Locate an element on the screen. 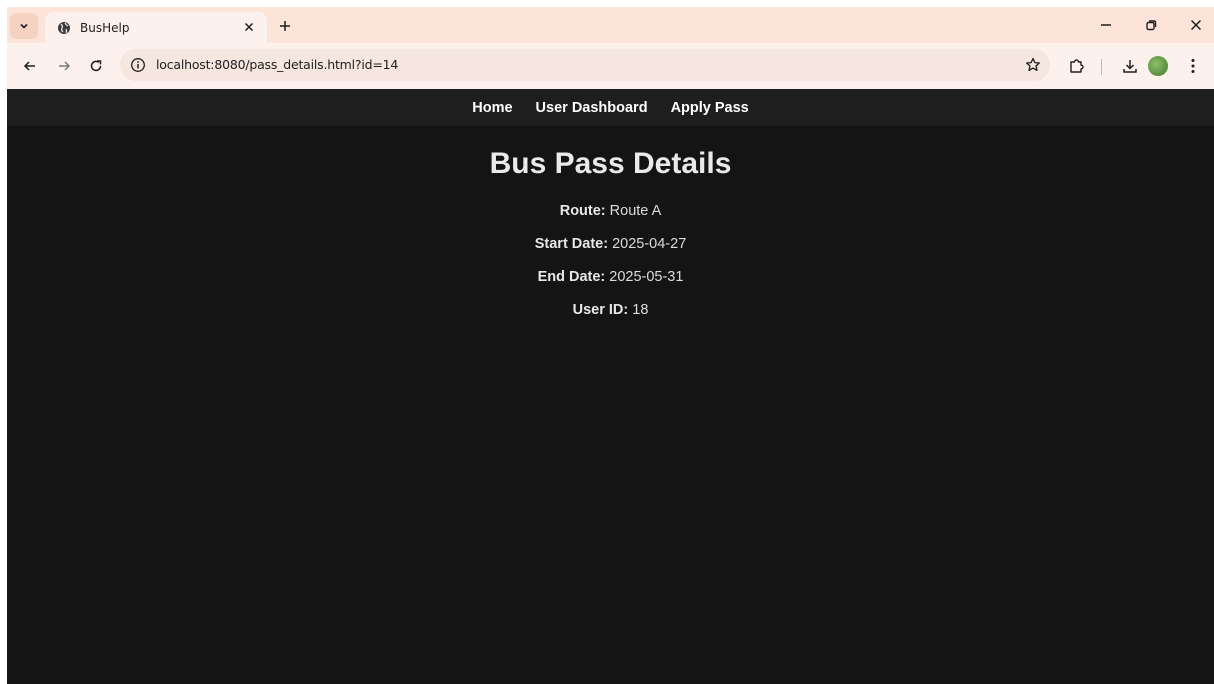  restore-icon is located at coordinates (1151, 25).